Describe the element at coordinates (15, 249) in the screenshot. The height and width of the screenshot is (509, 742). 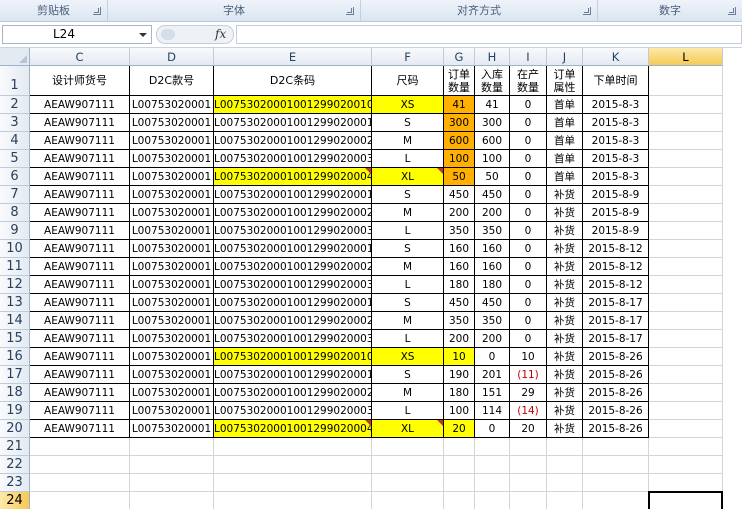
I see `row-header-10: 10` at that location.